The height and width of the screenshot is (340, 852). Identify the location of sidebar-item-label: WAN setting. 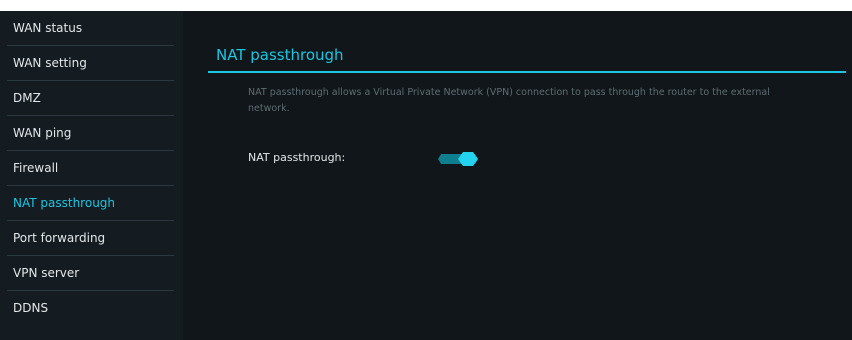
(50, 63).